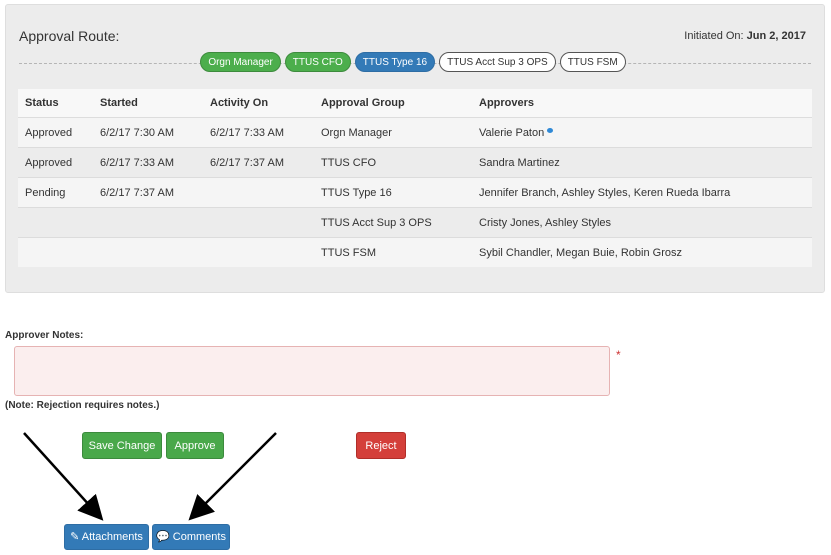 This screenshot has height=555, width=831. Describe the element at coordinates (150, 476) in the screenshot. I see `annotation-arrows` at that location.